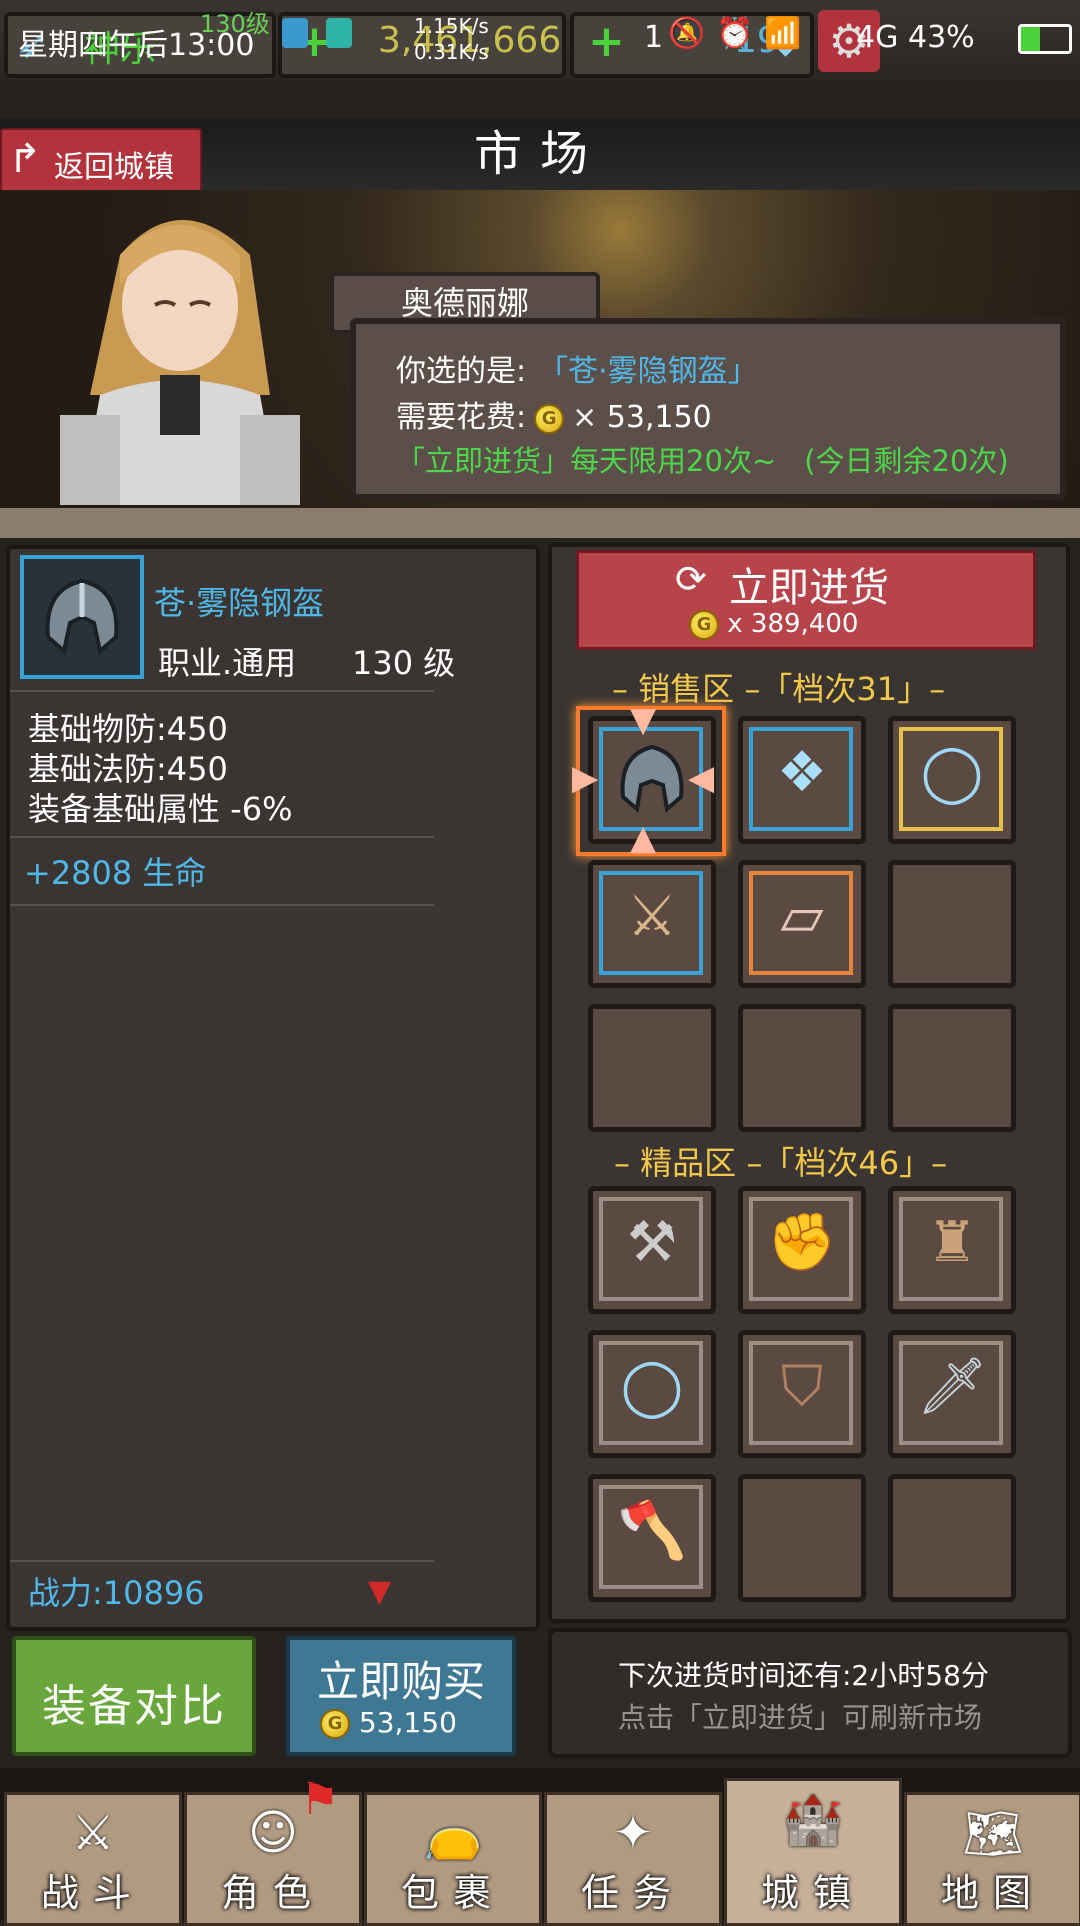 The height and width of the screenshot is (1926, 1080). I want to click on amulet-icon: ❖, so click(802, 772).